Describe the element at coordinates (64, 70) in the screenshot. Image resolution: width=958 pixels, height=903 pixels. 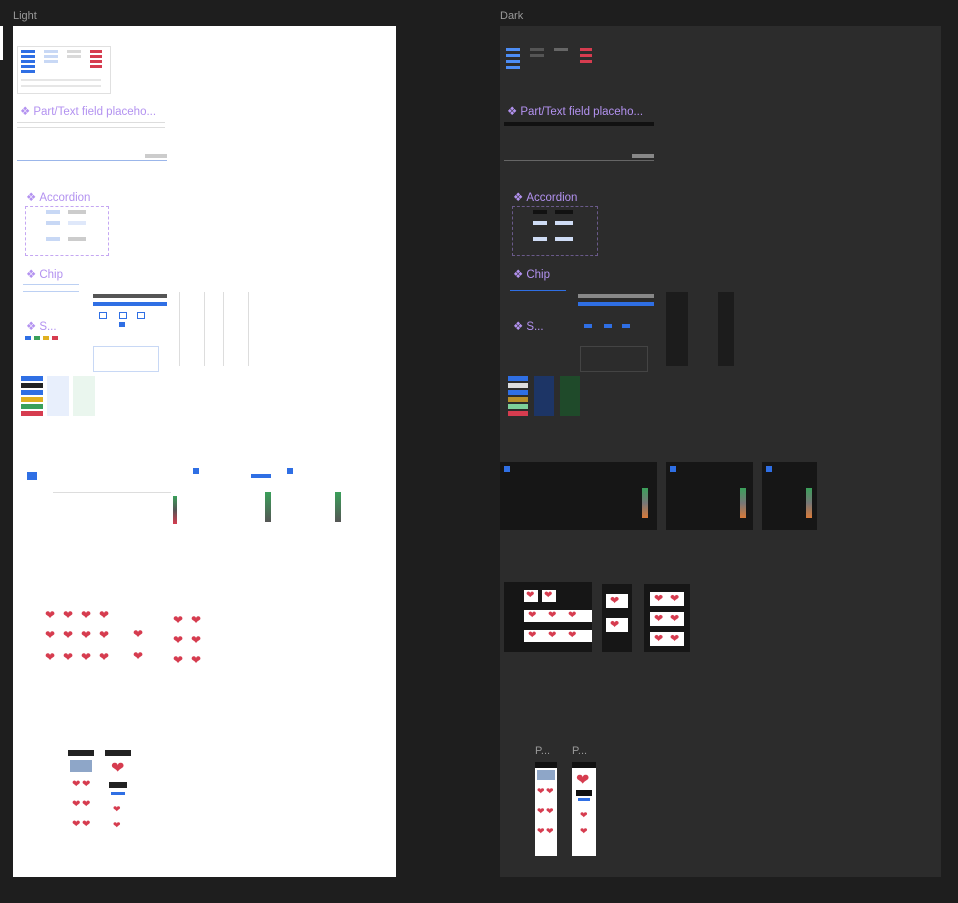
I see `button-variant-grid` at that location.